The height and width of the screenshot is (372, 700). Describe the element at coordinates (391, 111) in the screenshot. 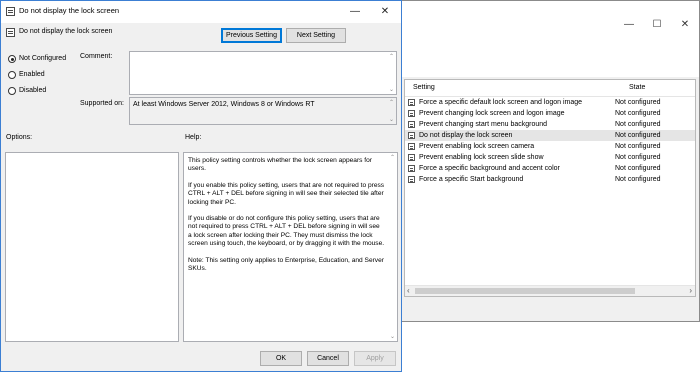

I see `supported-scrollbar: ⌃ ⌄` at that location.